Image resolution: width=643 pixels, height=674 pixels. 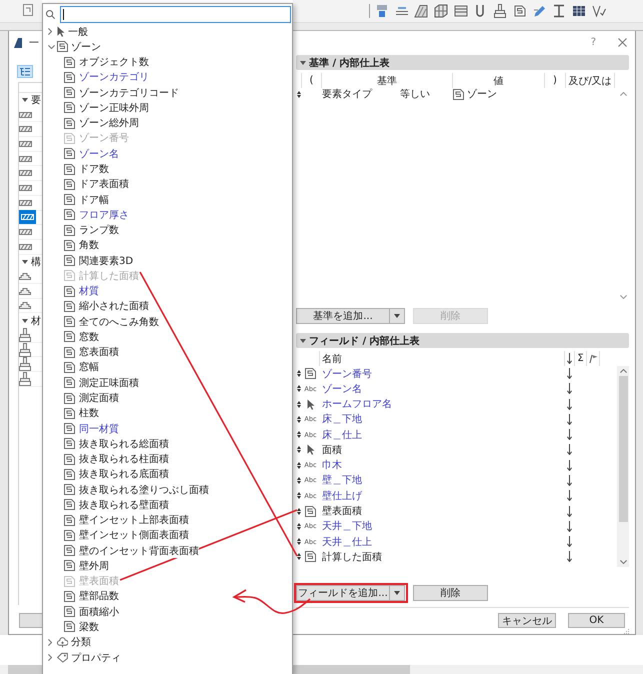 What do you see at coordinates (99, 596) in the screenshot?
I see `tree-item: 壁部品数` at bounding box center [99, 596].